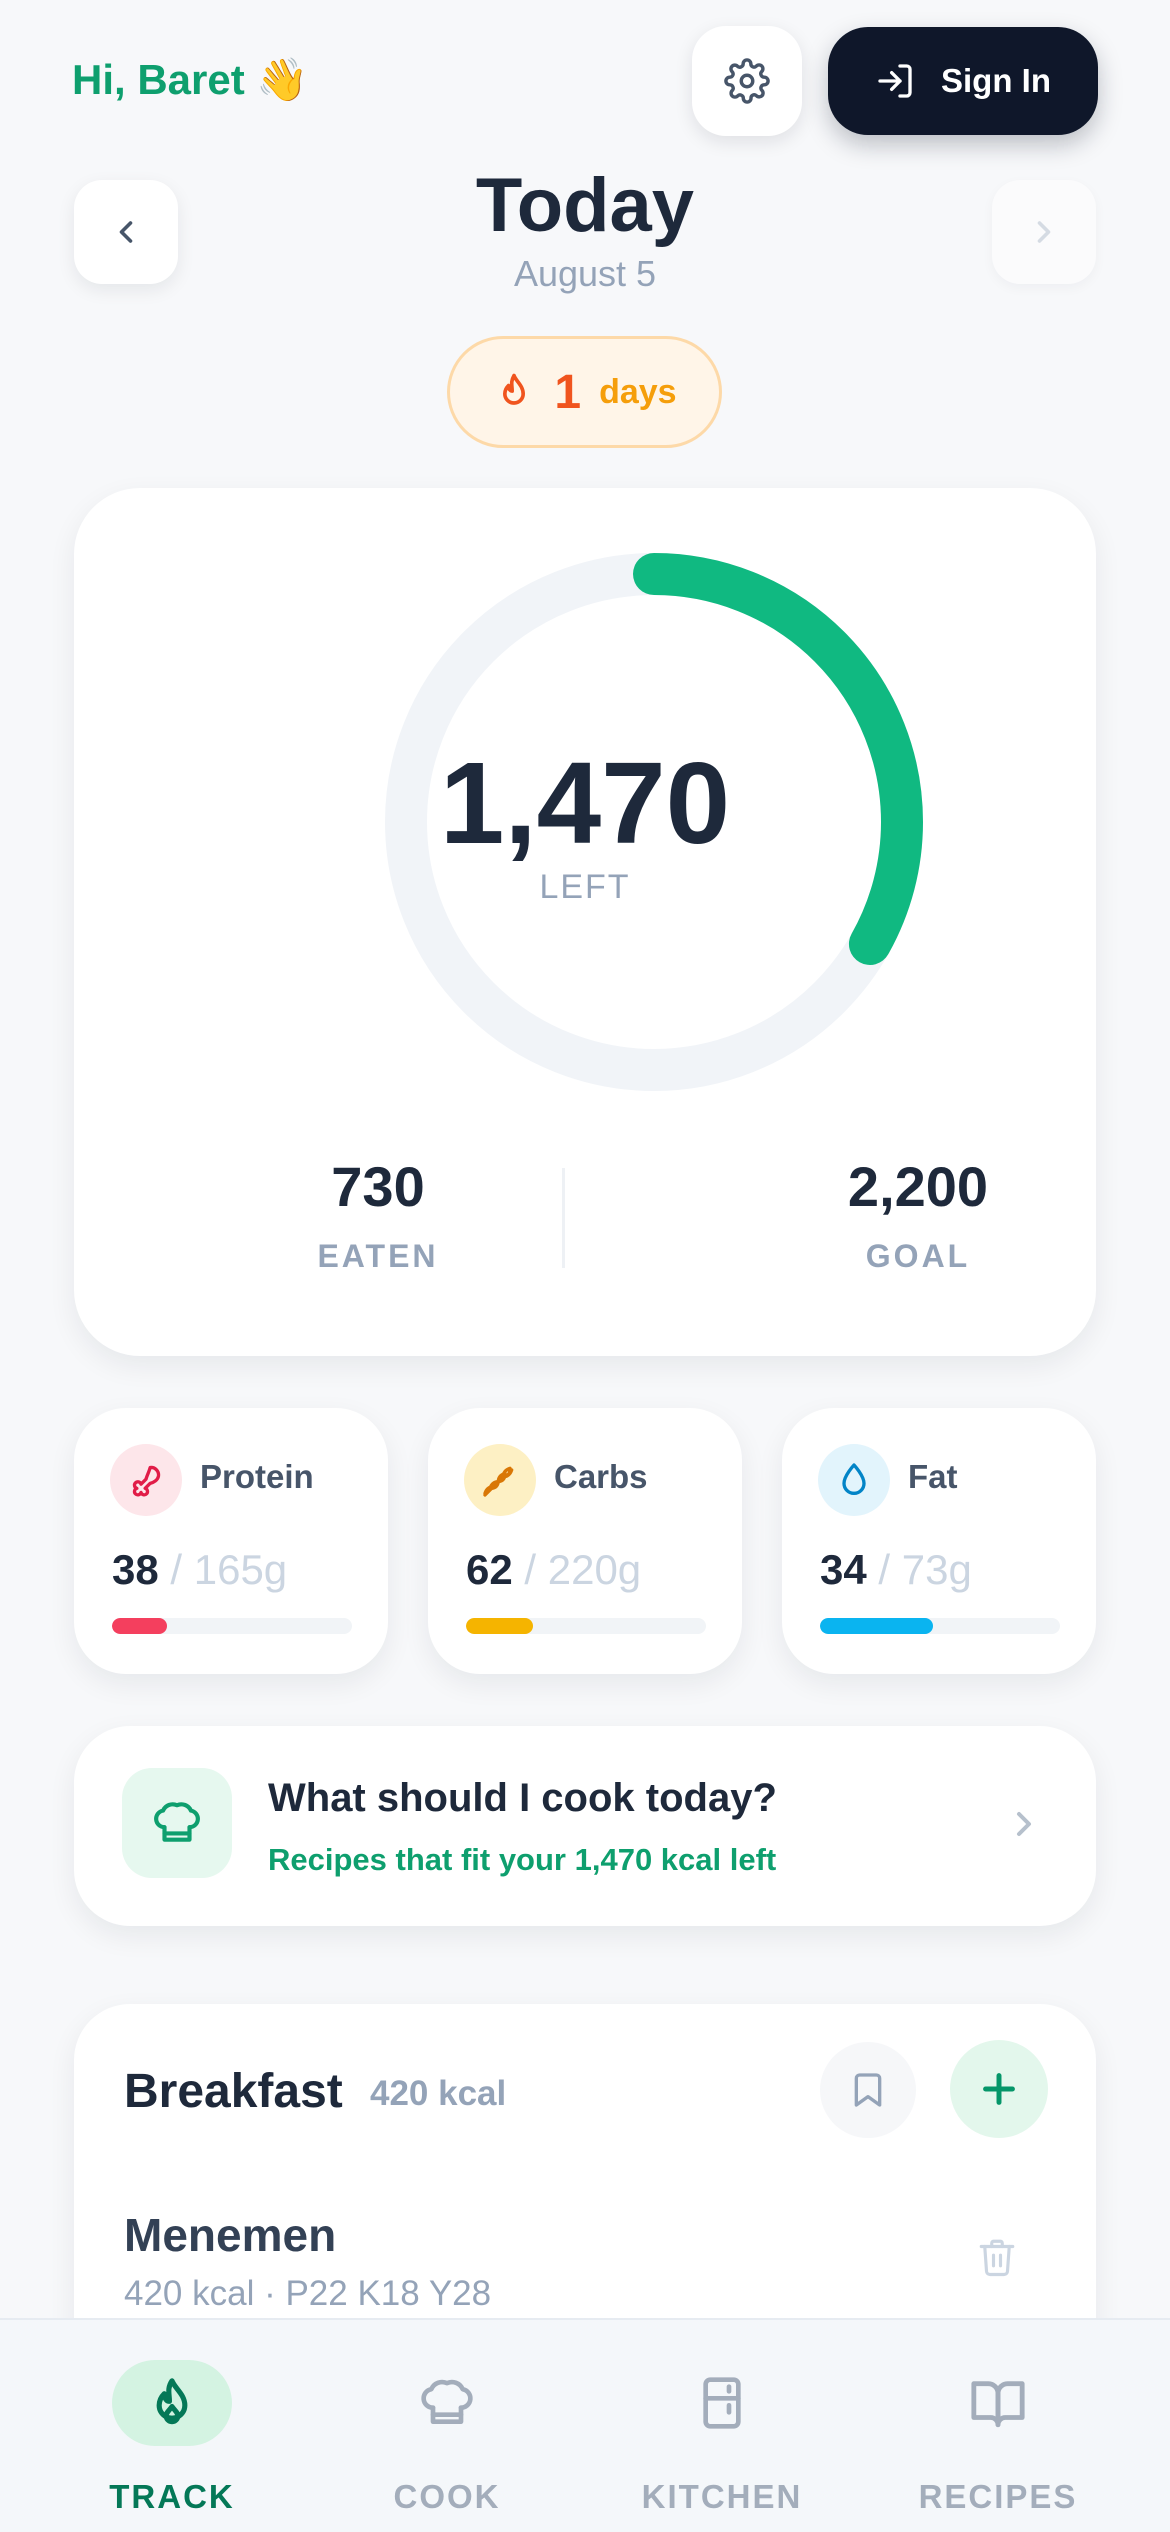 Image resolution: width=1170 pixels, height=2532 pixels. I want to click on macro-consumed: 62, so click(489, 1569).